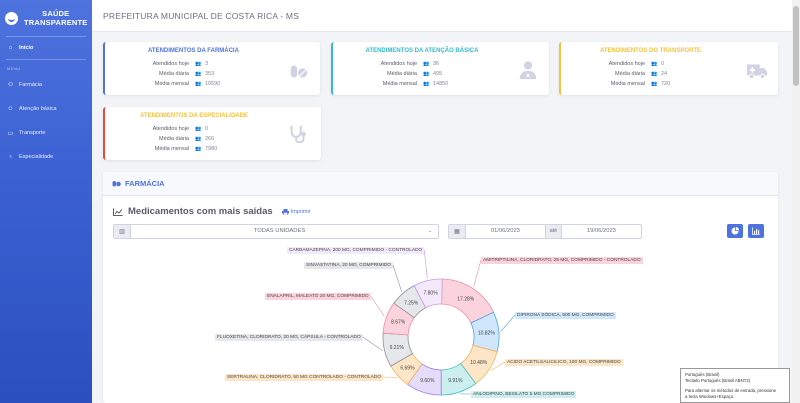 The height and width of the screenshot is (403, 800). I want to click on sidebar-item-label: Farmácia, so click(30, 85).